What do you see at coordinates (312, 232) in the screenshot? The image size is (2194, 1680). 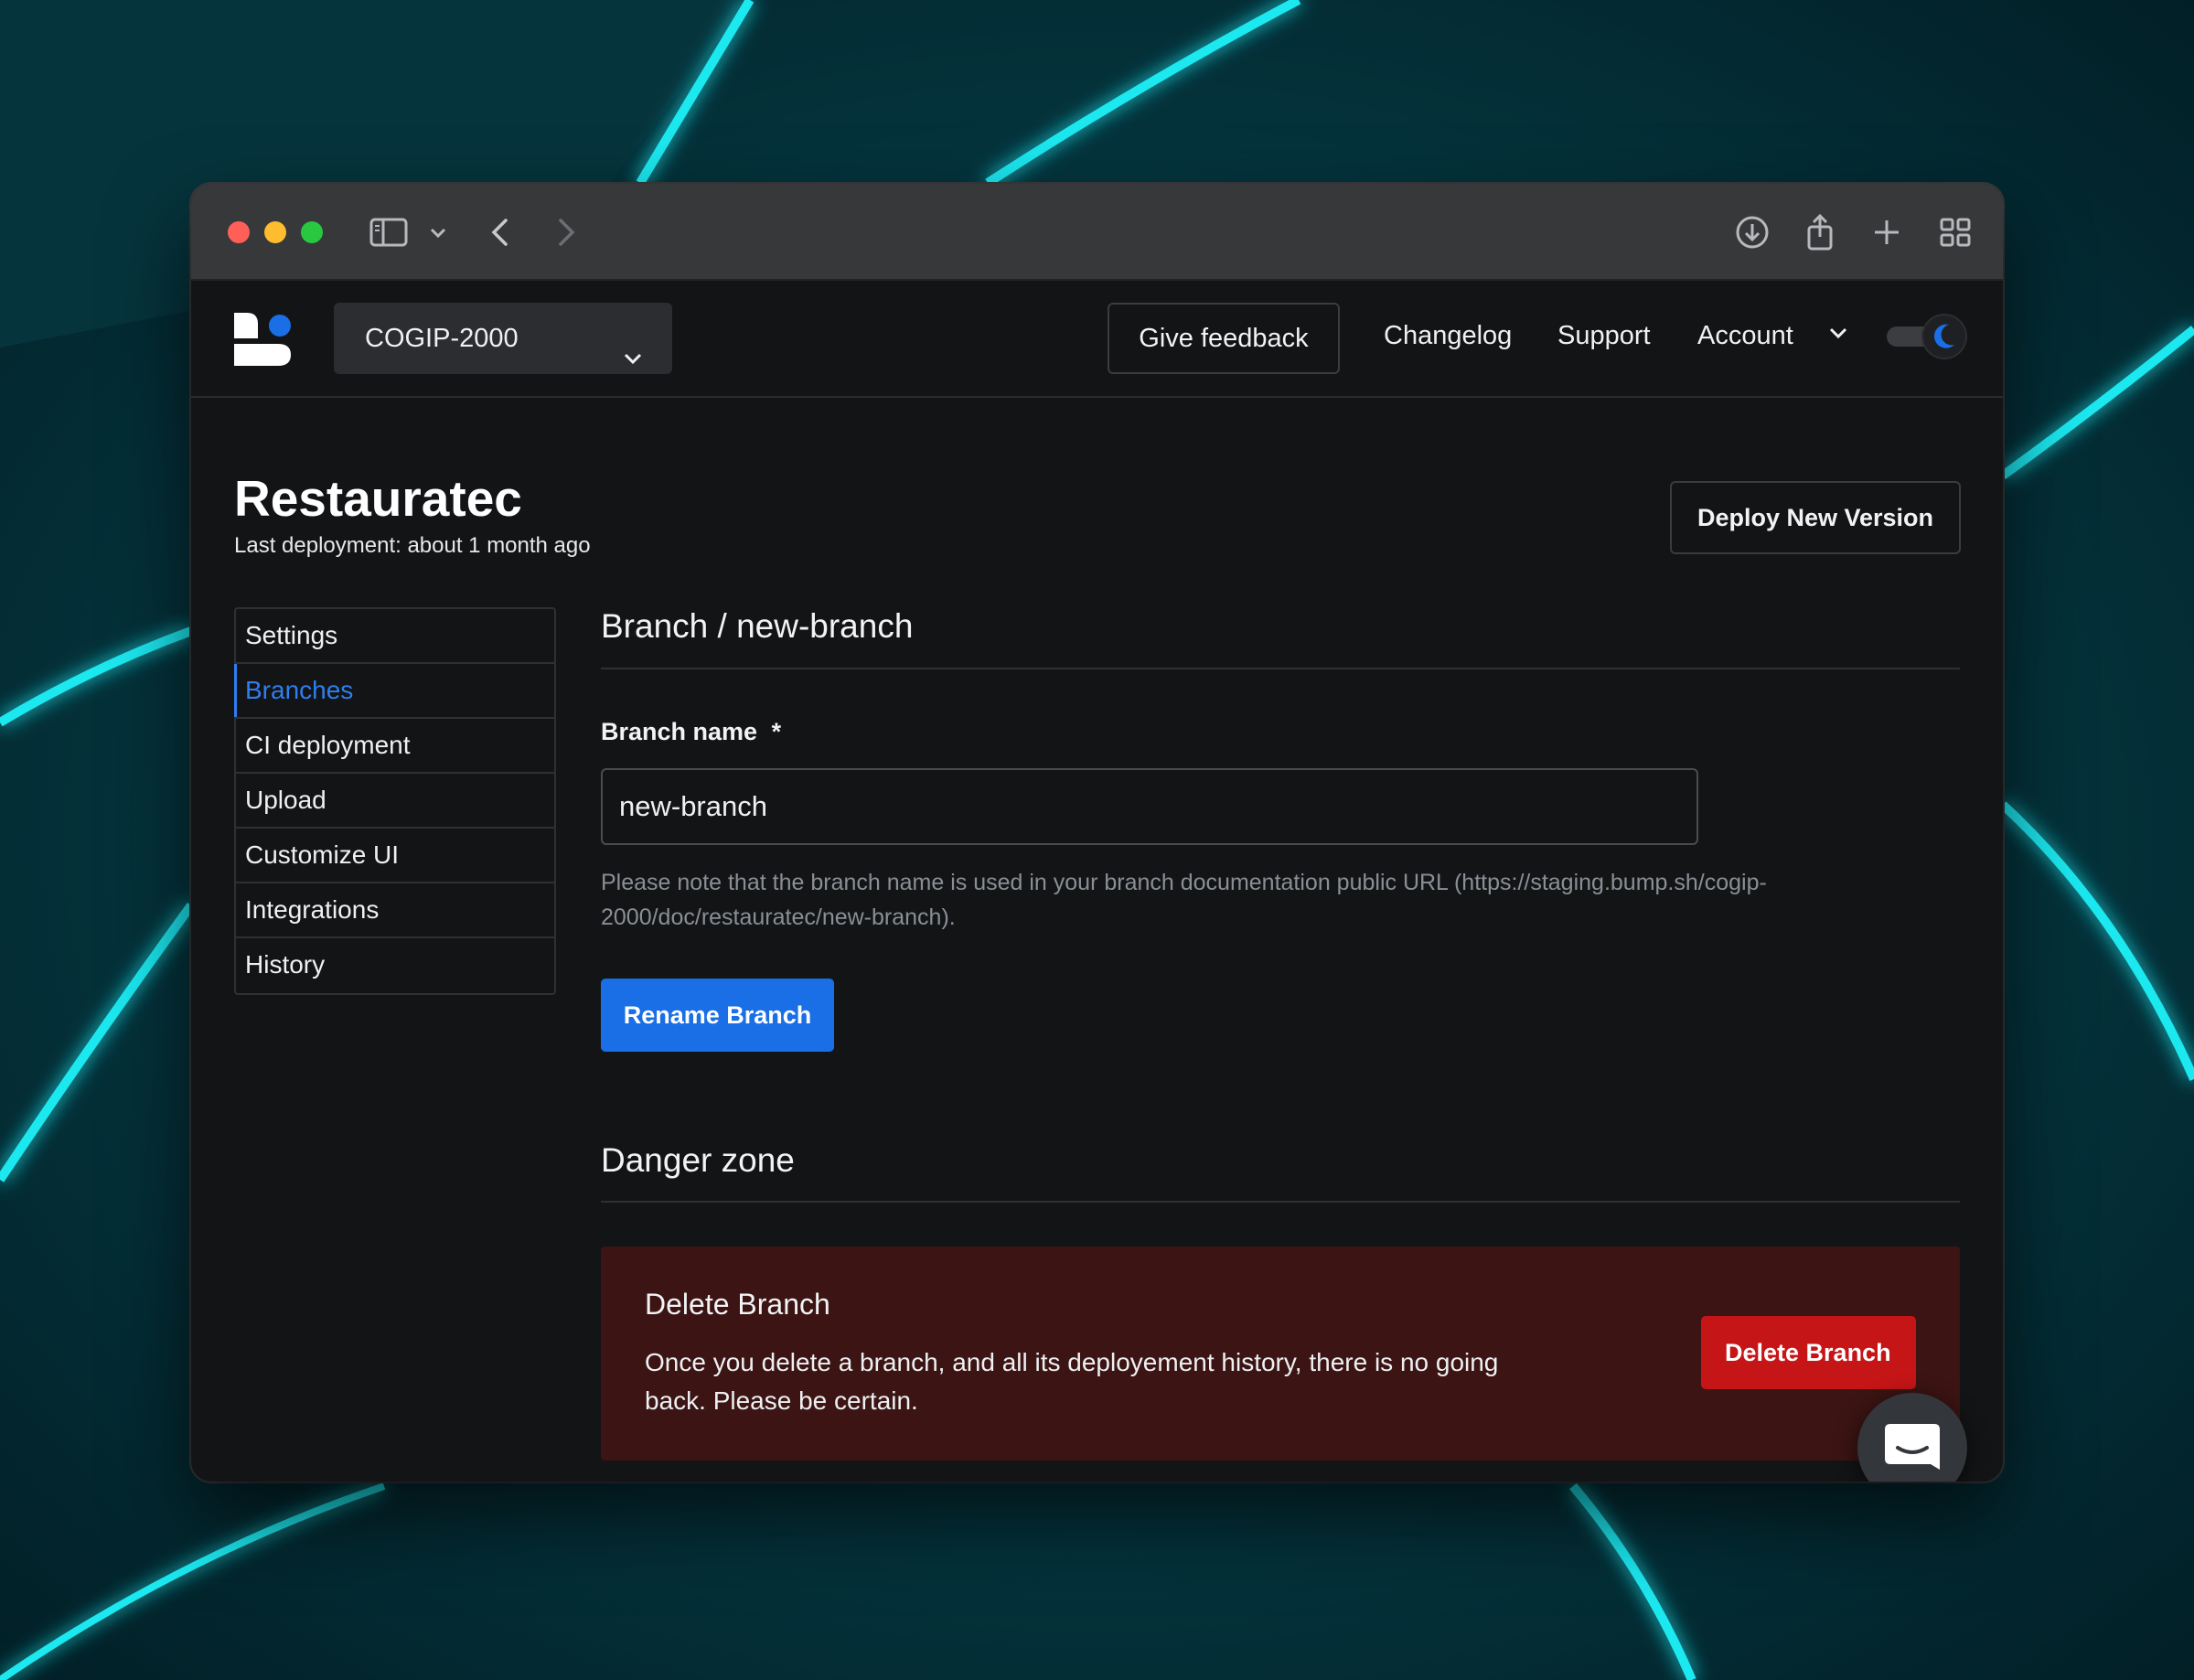 I see `zoom-window-button` at bounding box center [312, 232].